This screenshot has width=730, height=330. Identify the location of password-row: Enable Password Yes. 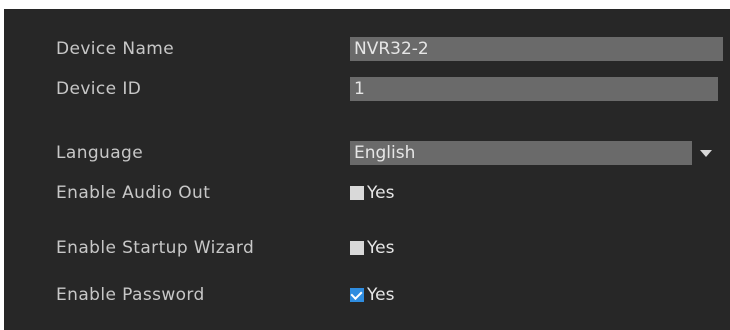
(367, 295).